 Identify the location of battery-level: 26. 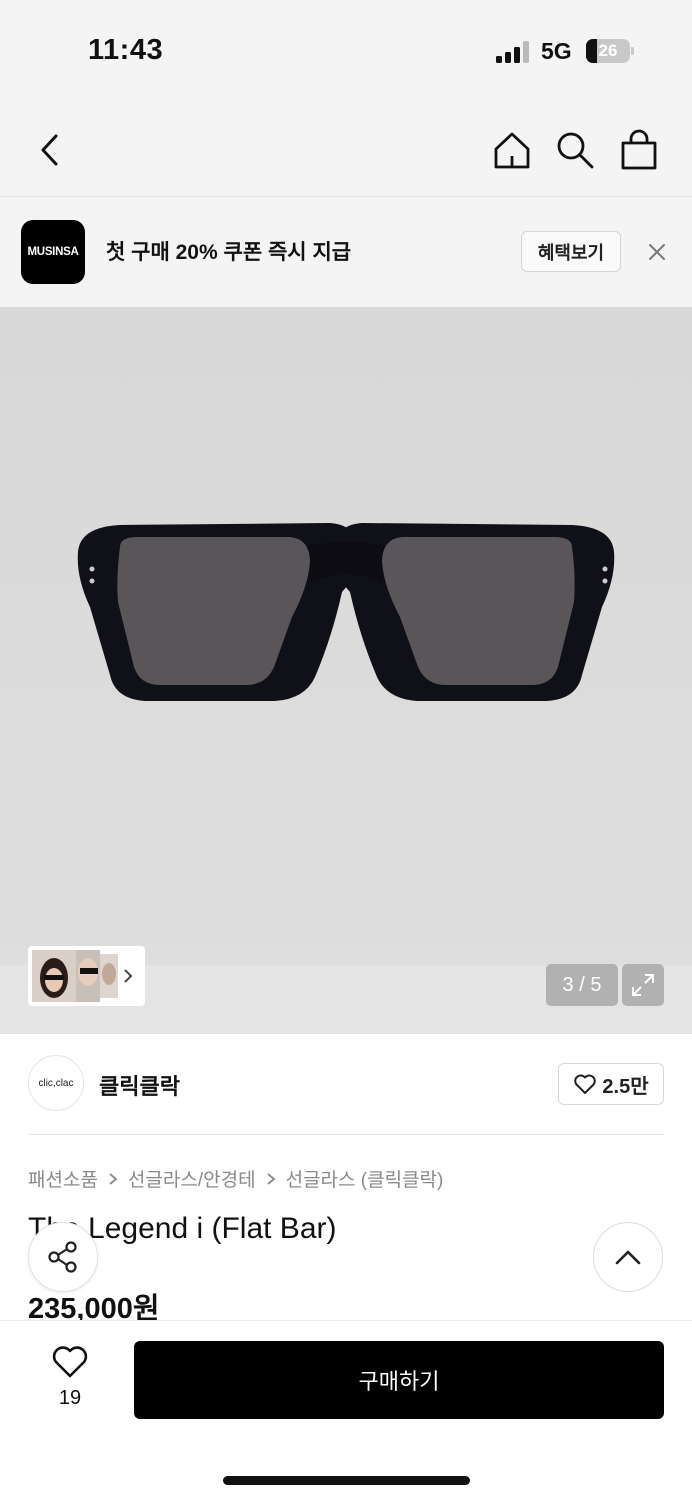
(608, 50).